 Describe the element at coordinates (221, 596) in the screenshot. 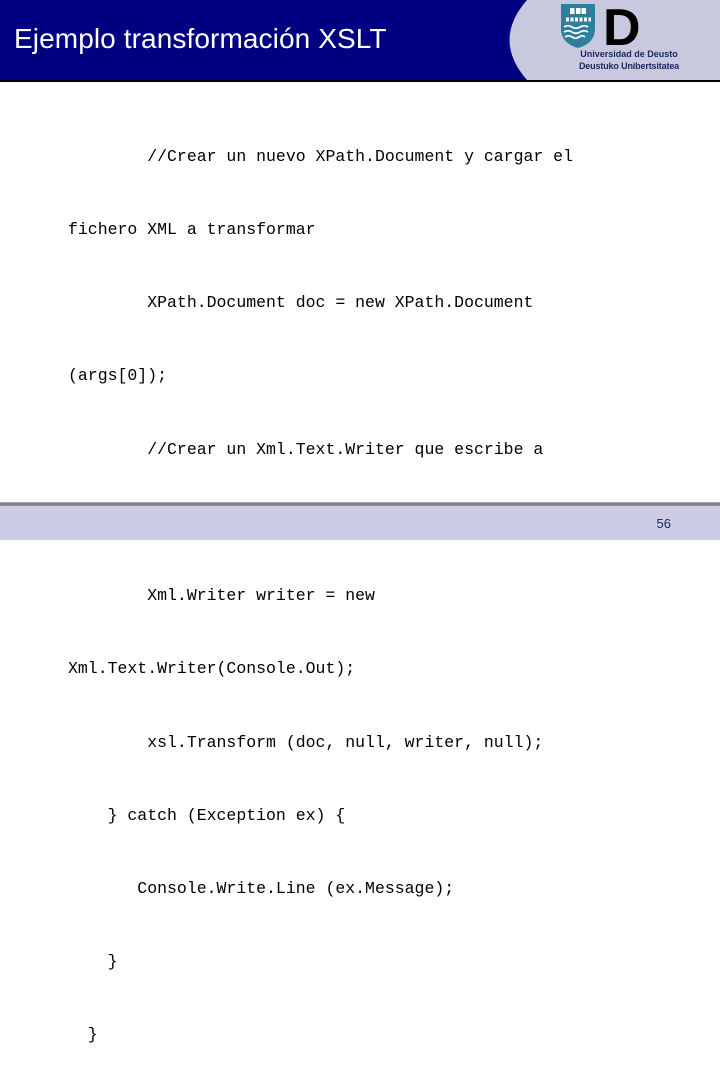

I see `code-line: Xml.Writer writer = new` at that location.